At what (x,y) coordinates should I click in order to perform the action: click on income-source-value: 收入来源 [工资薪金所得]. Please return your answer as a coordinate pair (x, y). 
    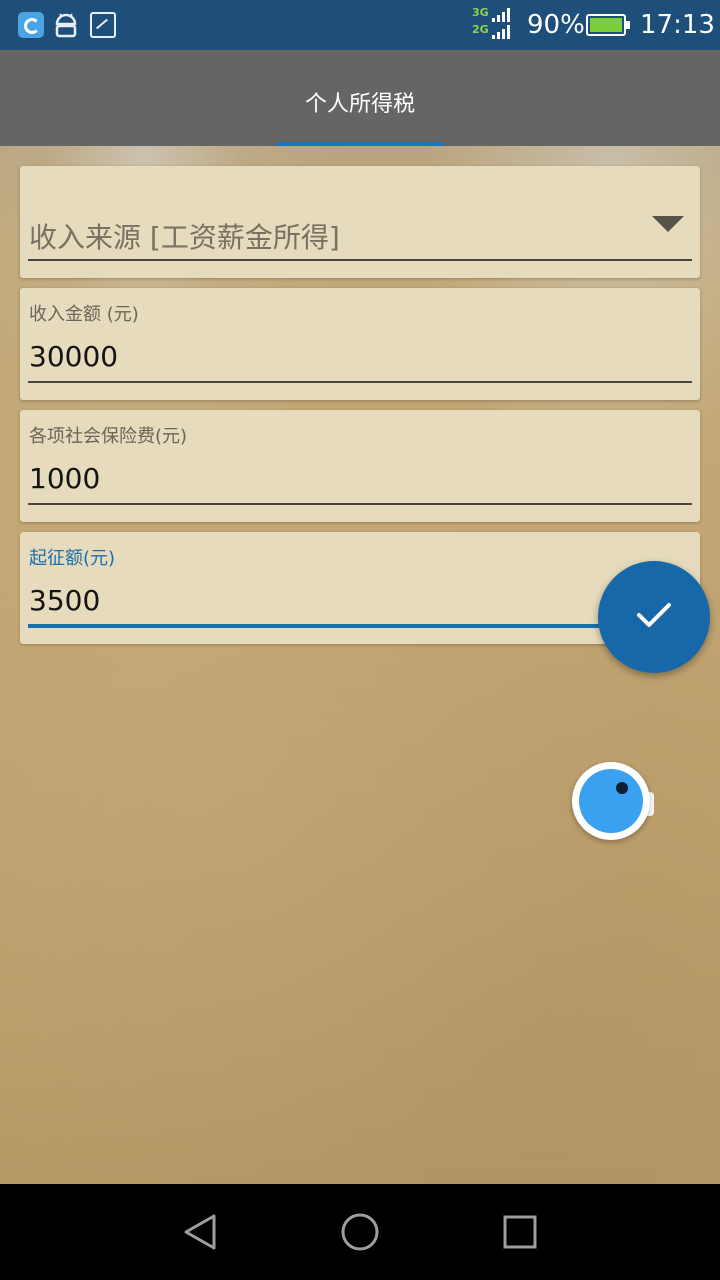
    Looking at the image, I should click on (184, 237).